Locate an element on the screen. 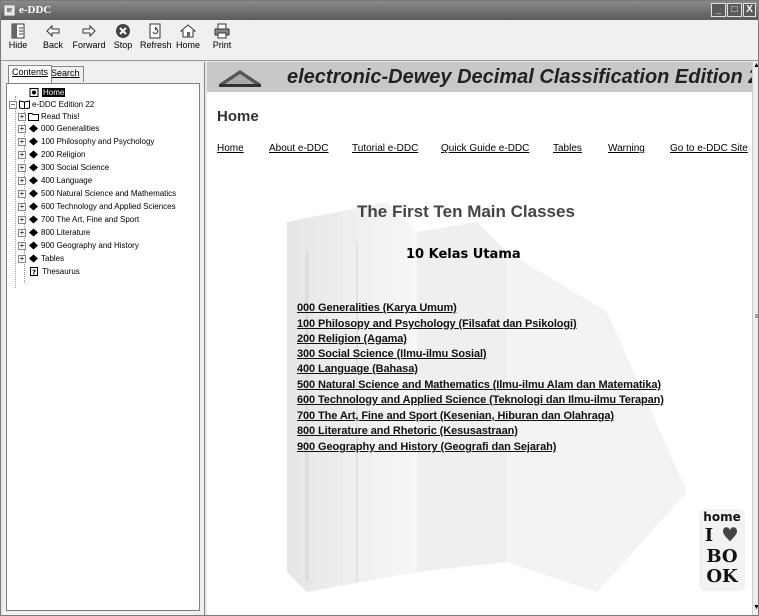  class-link-300: 300 Social Science (Ilmu-ilmu Sosial) is located at coordinates (392, 354).